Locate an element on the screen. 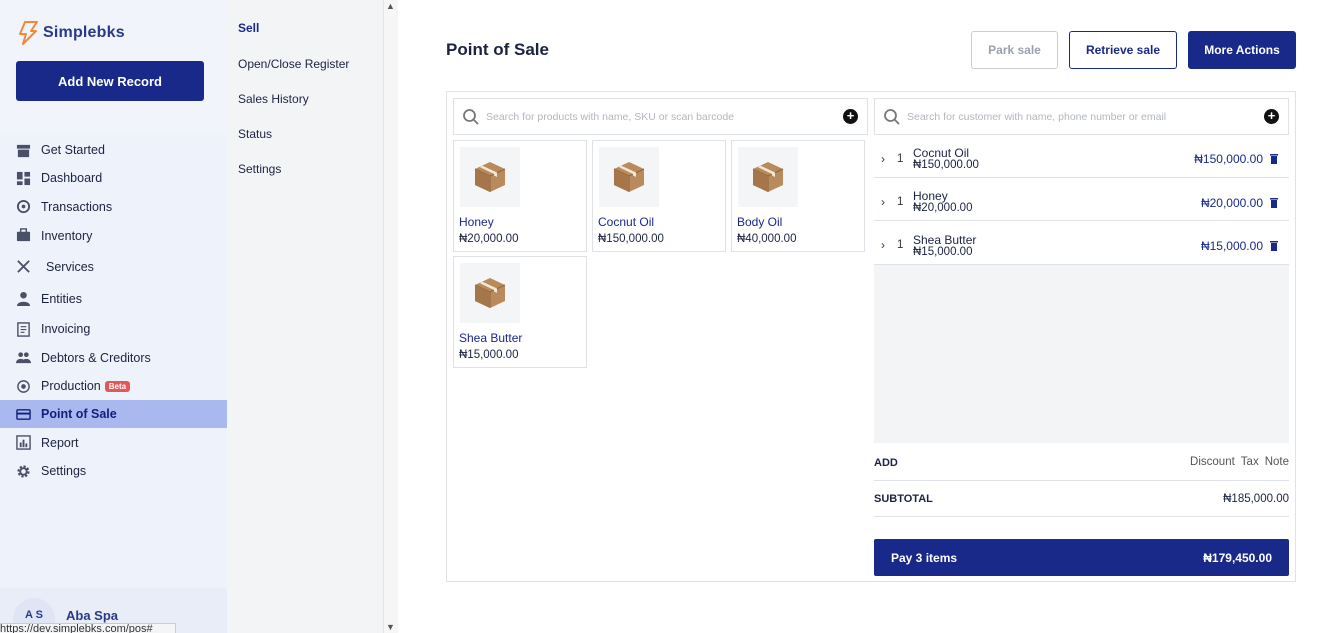 This screenshot has height=633, width=1321. sidebar-item-label: Debtors & Creditors is located at coordinates (96, 357).